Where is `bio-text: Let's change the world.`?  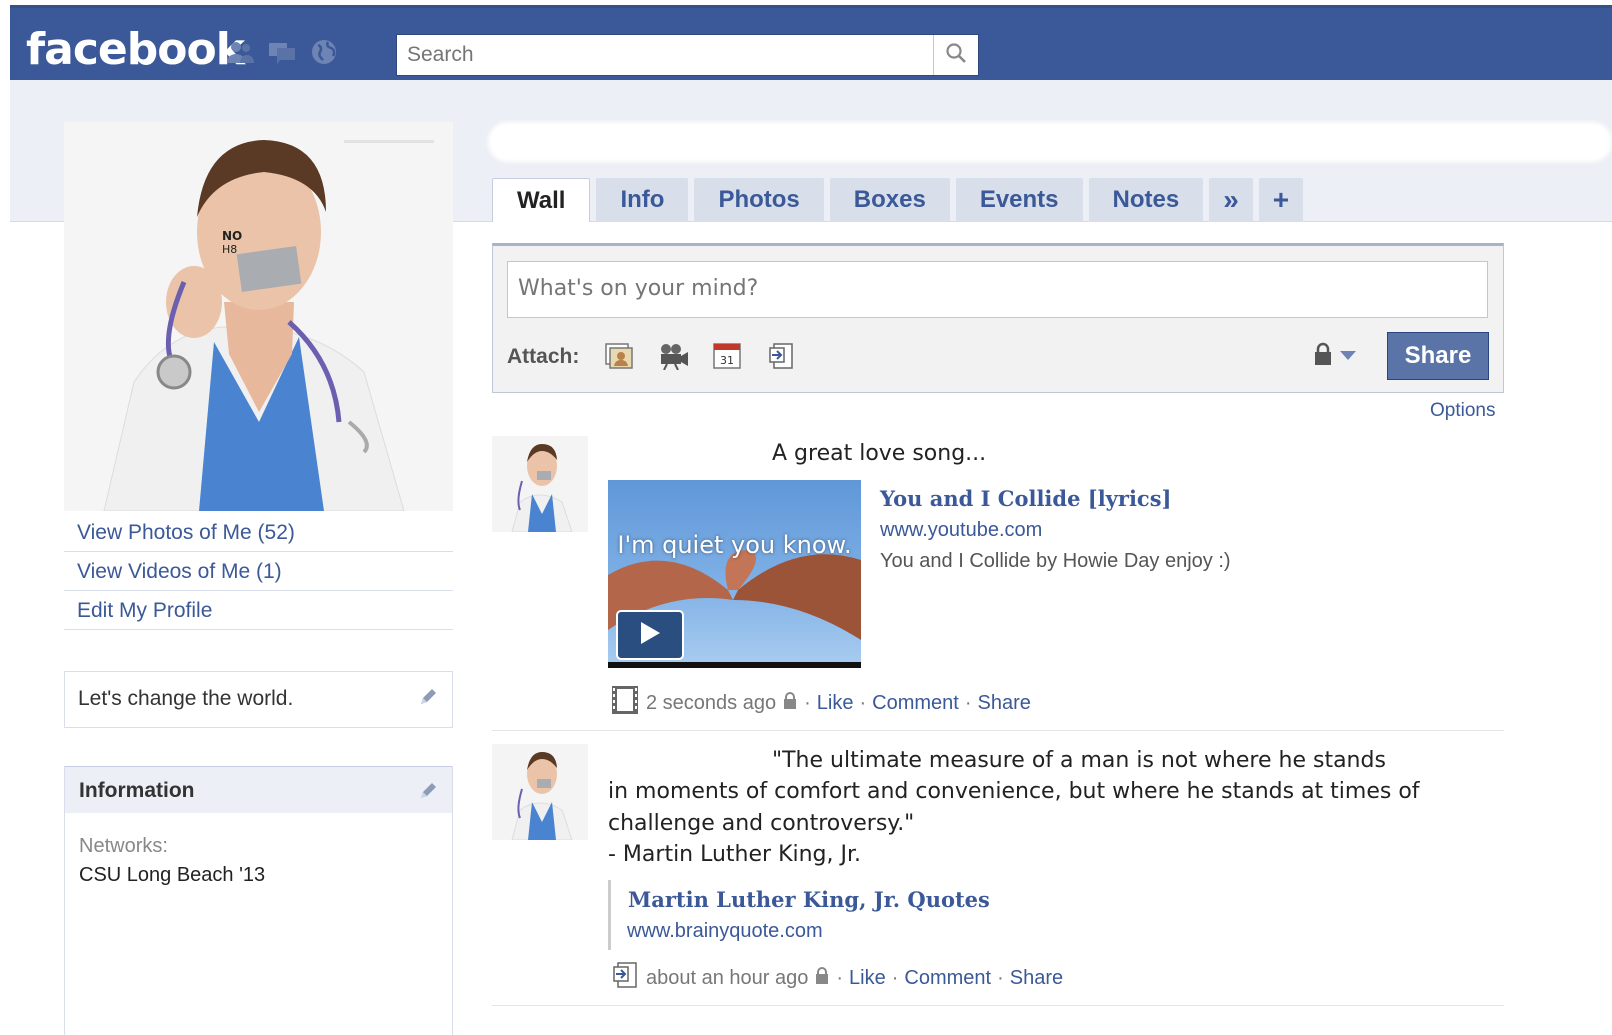
bio-text: Let's change the world. is located at coordinates (186, 698).